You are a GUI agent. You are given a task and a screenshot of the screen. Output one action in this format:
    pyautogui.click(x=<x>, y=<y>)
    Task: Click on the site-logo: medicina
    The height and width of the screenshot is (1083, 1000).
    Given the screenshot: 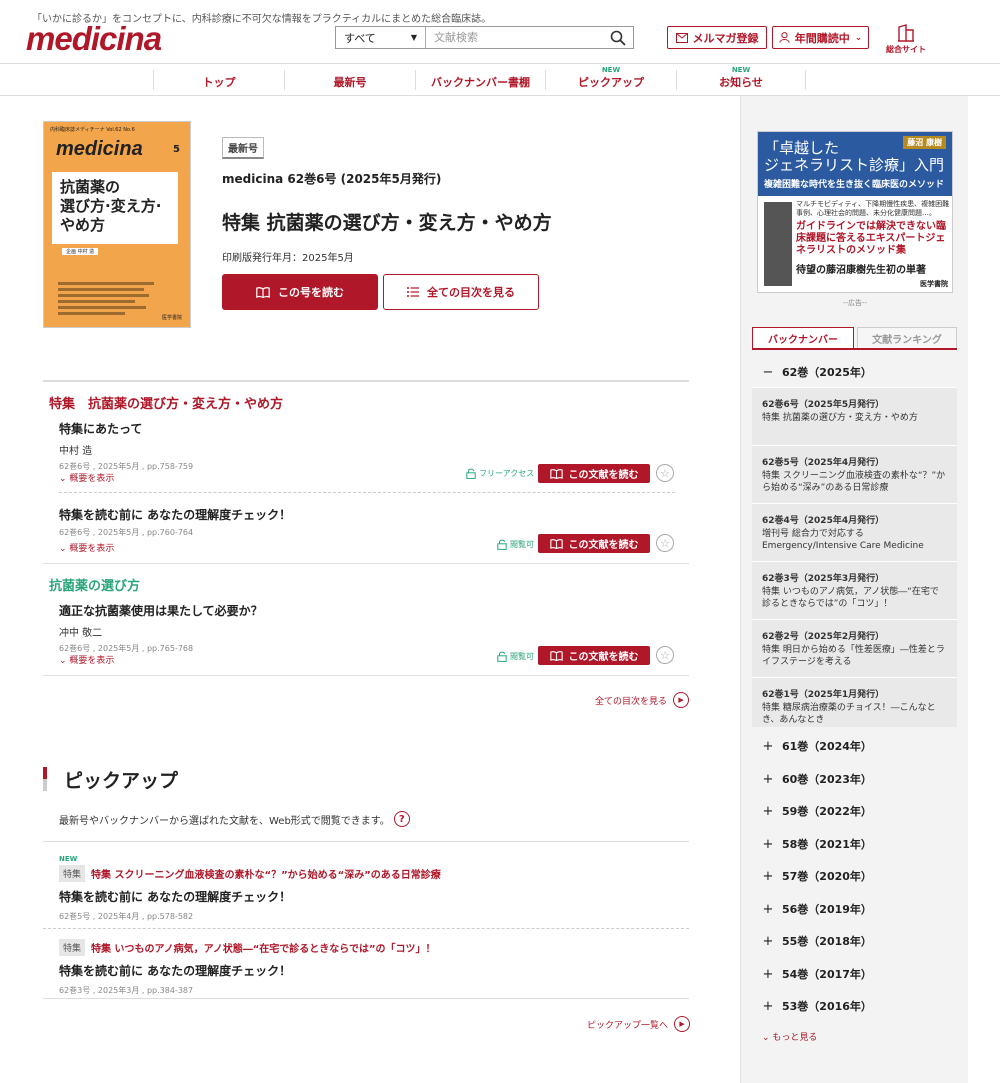 What is the action you would take?
    pyautogui.click(x=94, y=39)
    